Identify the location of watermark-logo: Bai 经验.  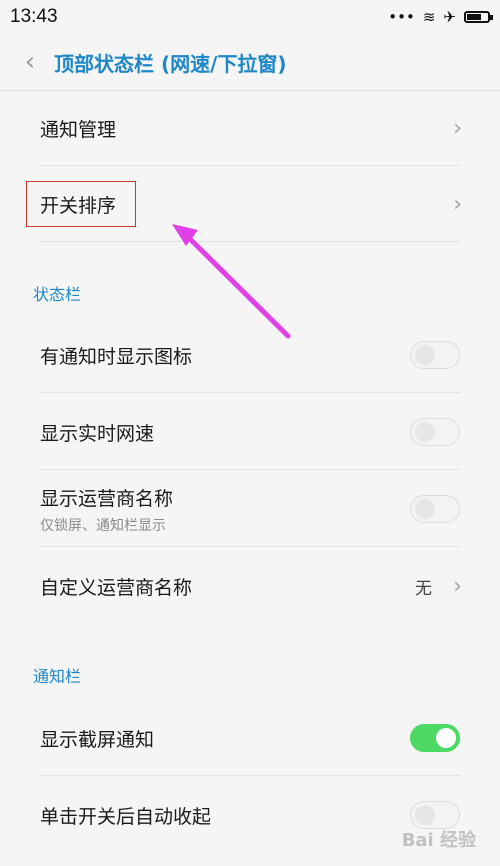
(438, 840).